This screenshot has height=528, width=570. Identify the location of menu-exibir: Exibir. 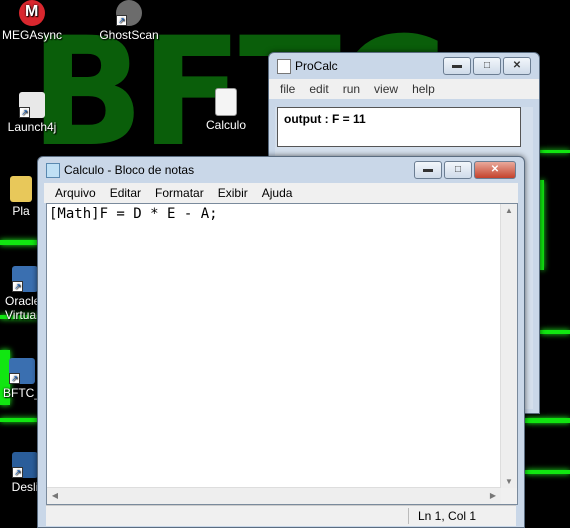
(233, 193).